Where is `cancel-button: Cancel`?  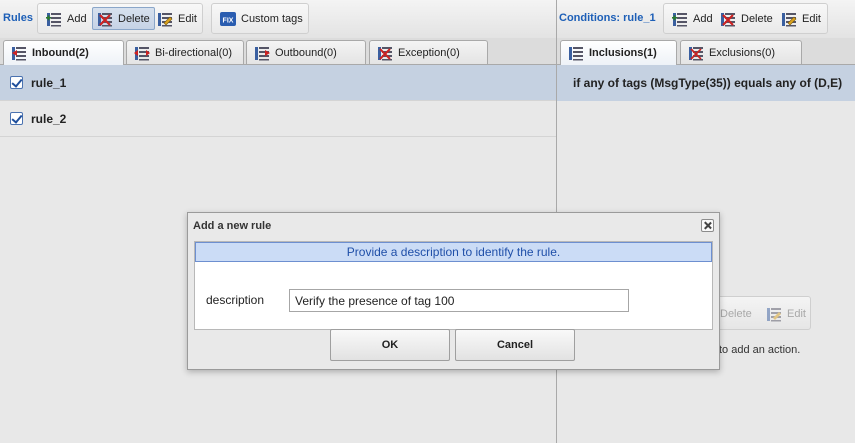 cancel-button: Cancel is located at coordinates (515, 345).